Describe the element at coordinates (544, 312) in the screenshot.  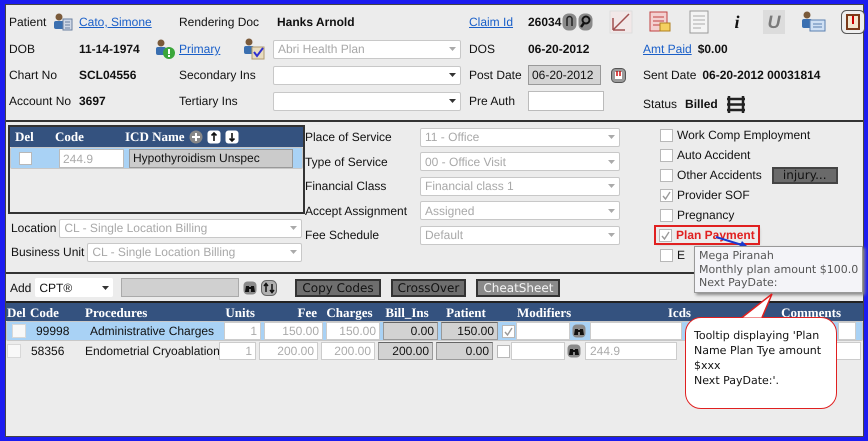
I see `column-header: Modifiers` at that location.